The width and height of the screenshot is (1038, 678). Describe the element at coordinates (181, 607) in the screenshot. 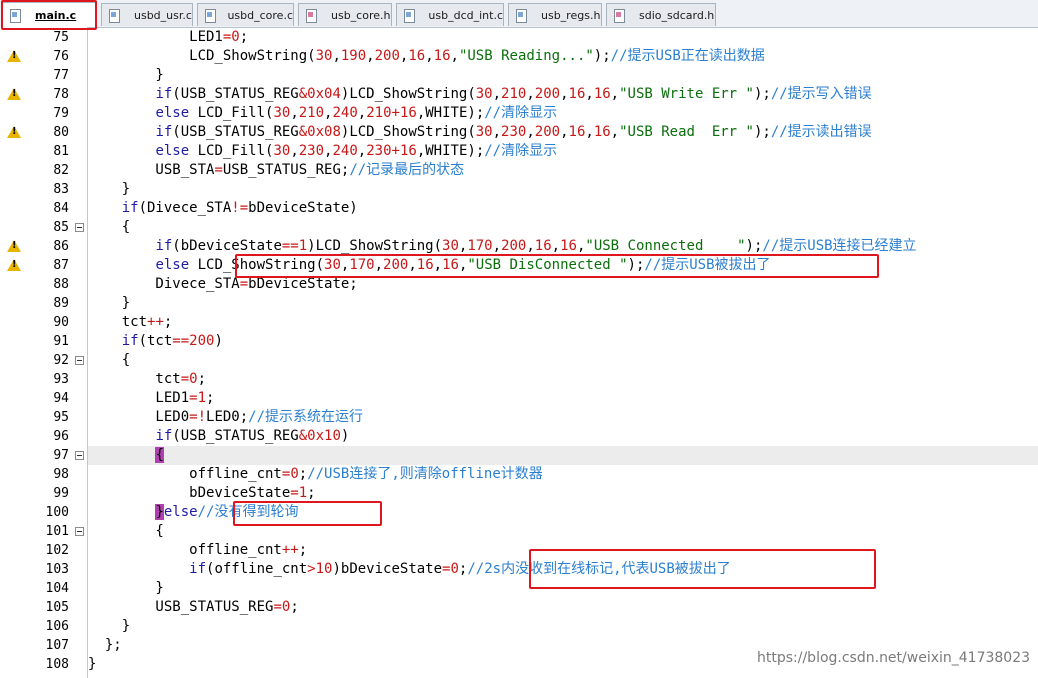

I see `code-token: USB_STATUS_REG` at that location.